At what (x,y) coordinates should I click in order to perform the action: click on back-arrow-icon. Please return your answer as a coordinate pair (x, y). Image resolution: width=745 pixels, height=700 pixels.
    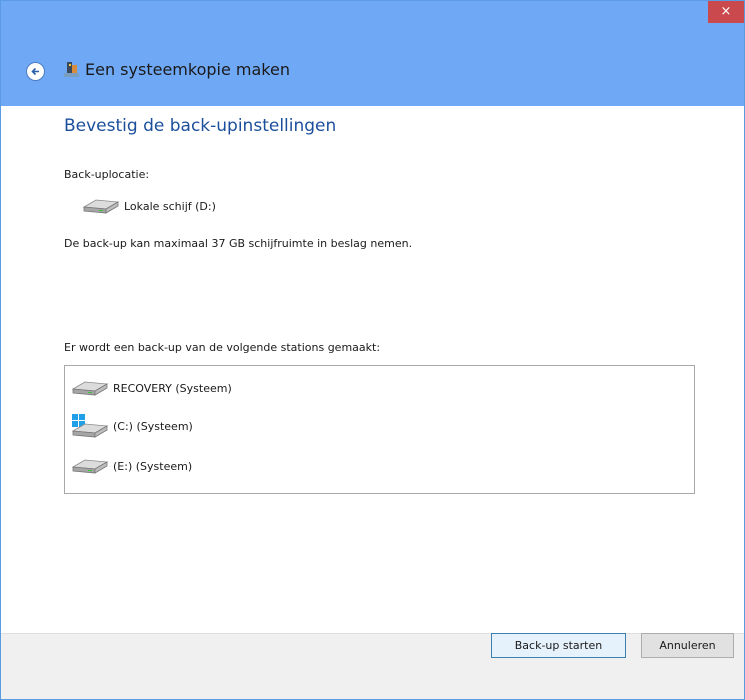
    Looking at the image, I should click on (35, 71).